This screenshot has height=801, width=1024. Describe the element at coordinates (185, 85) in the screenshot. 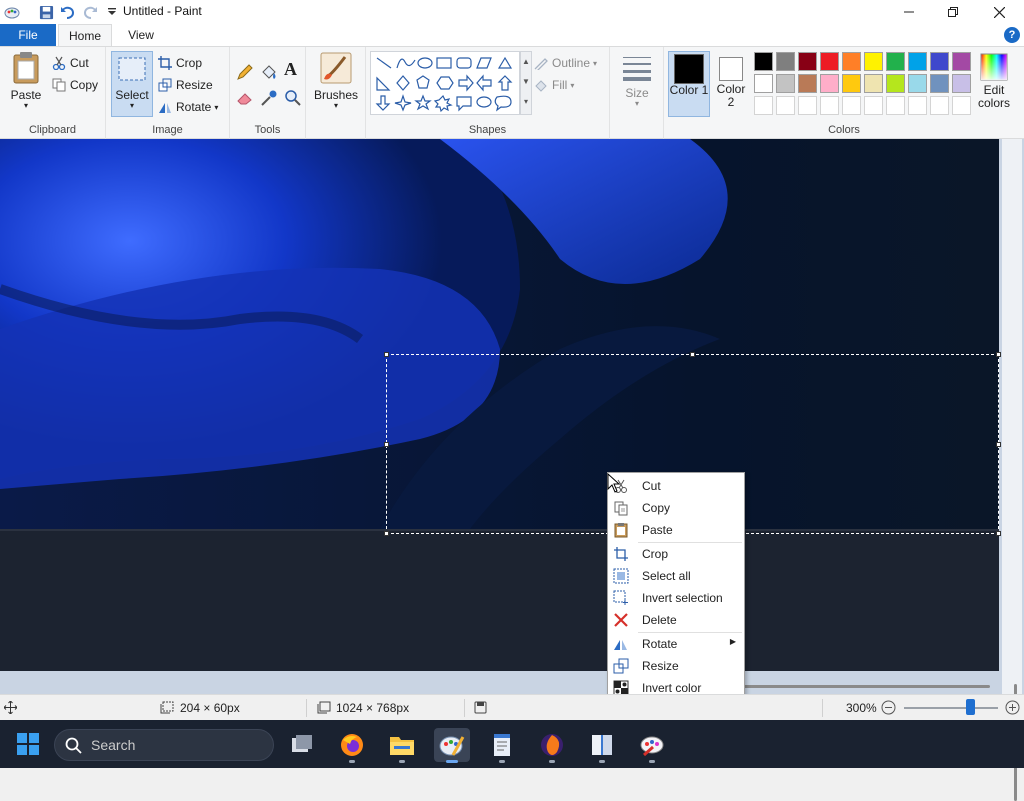

I see `resize-button: Resize` at that location.